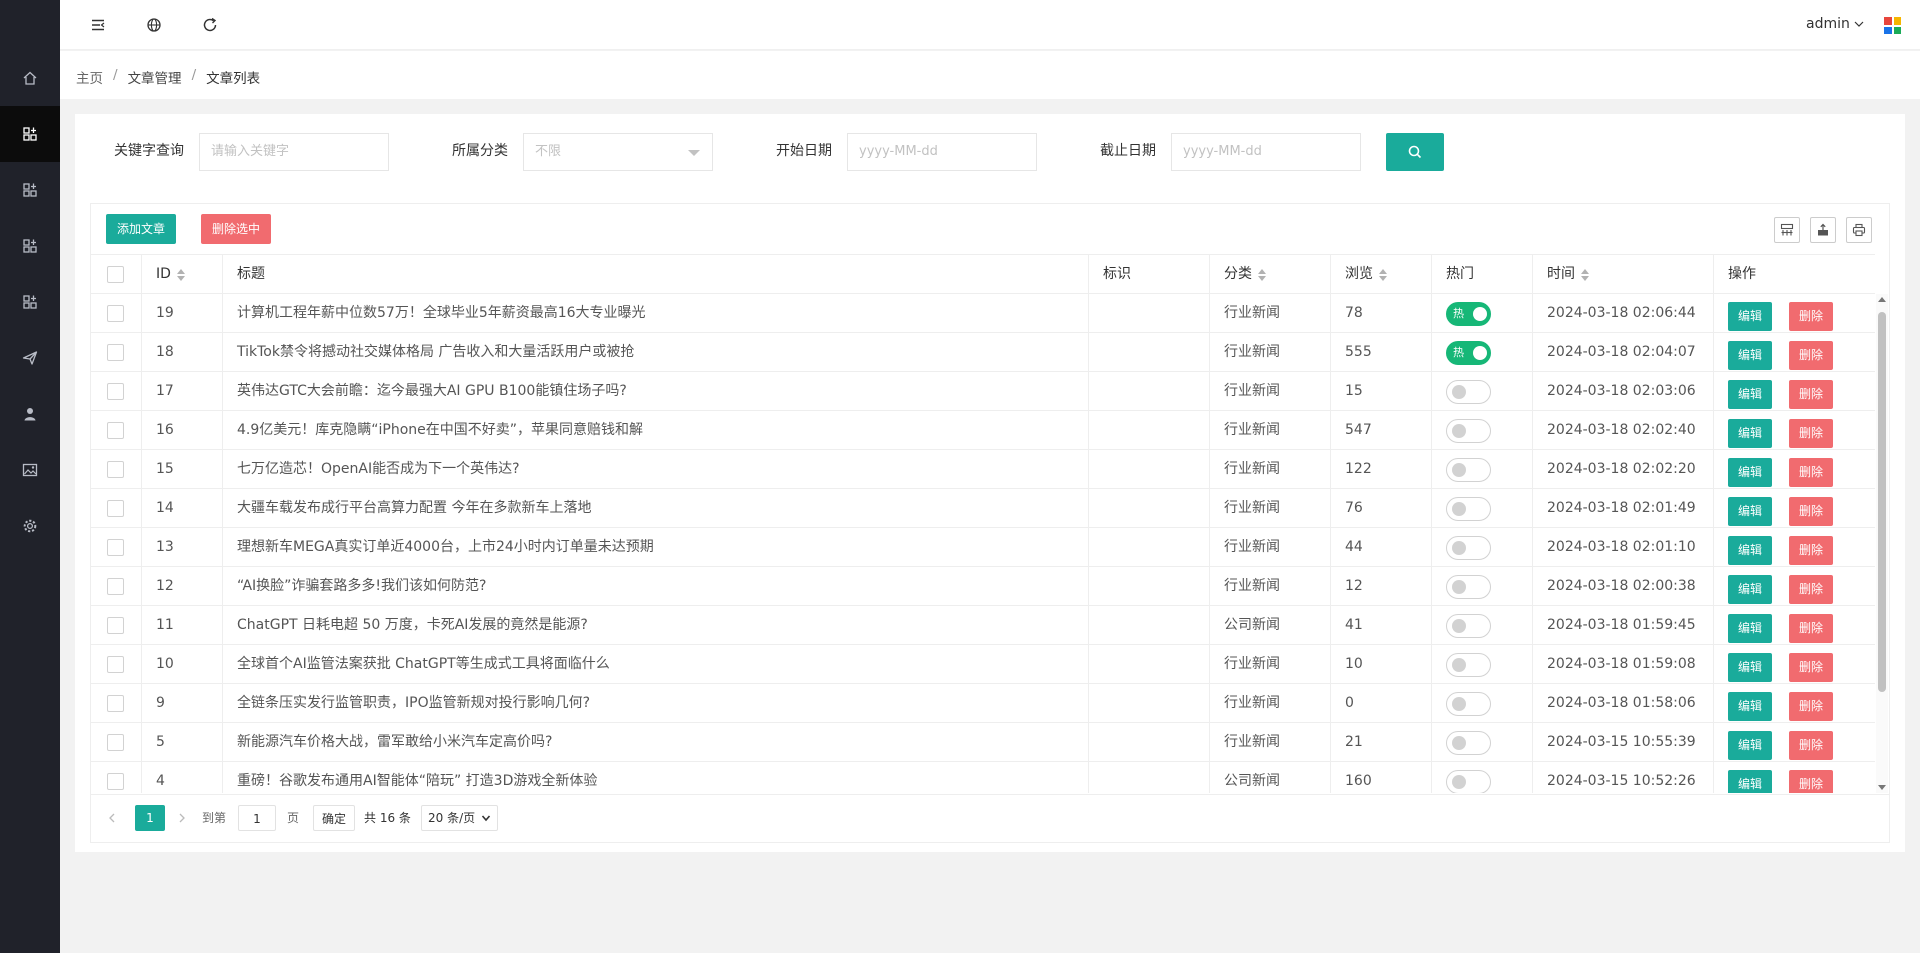 Image resolution: width=1920 pixels, height=953 pixels. Describe the element at coordinates (1882, 299) in the screenshot. I see `scroll-up-icon` at that location.